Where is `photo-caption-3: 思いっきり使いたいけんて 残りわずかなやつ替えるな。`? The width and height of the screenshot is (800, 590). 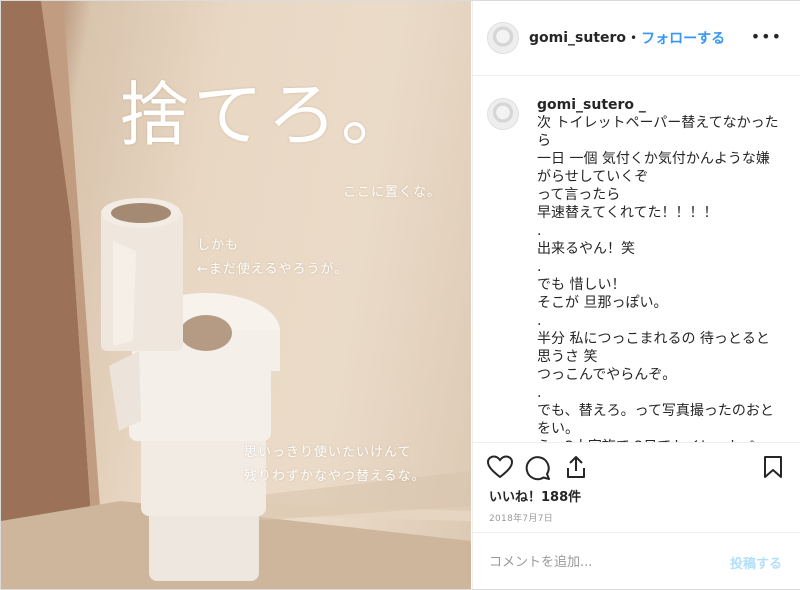
photo-caption-3: 思いっきり使いたいけんて 残りわずかなやつ替えるな。 is located at coordinates (335, 464).